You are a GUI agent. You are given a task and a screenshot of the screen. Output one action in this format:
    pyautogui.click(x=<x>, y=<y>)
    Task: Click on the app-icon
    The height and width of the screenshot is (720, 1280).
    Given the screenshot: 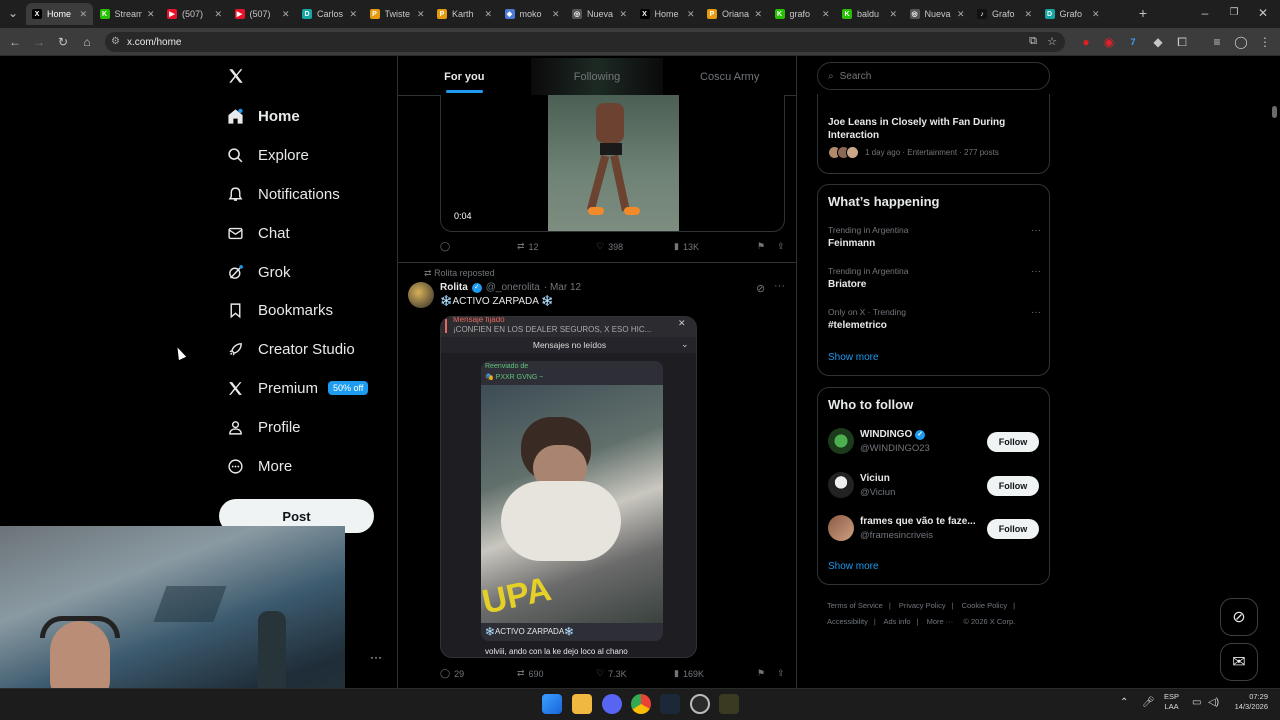 What is the action you would take?
    pyautogui.click(x=729, y=704)
    